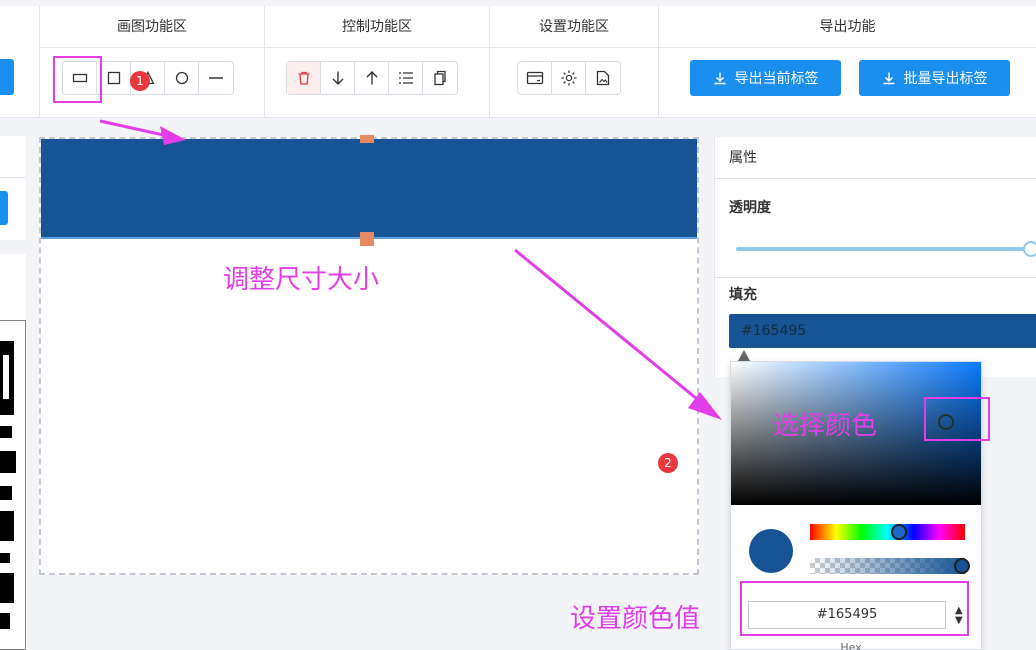 Image resolution: width=1036 pixels, height=650 pixels. I want to click on export-current-label: 导出当前标签, so click(776, 79).